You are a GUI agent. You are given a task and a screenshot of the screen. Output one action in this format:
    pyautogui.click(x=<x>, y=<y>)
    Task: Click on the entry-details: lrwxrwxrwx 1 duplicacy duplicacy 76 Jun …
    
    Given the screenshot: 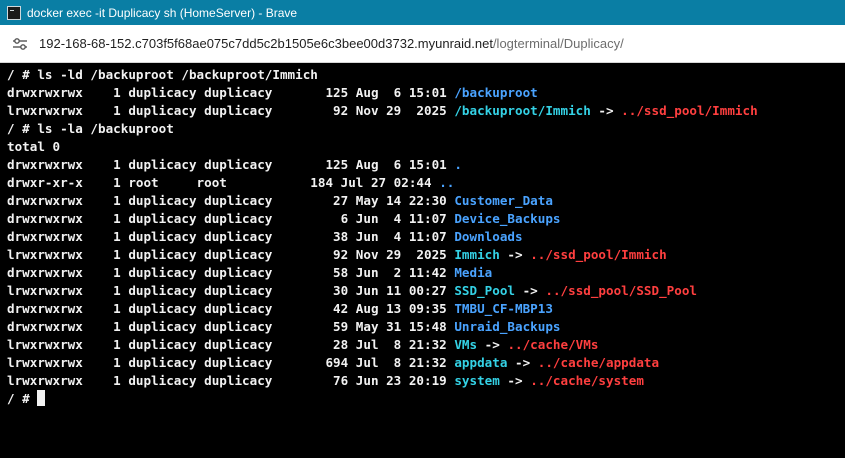 What is the action you would take?
    pyautogui.click(x=231, y=380)
    